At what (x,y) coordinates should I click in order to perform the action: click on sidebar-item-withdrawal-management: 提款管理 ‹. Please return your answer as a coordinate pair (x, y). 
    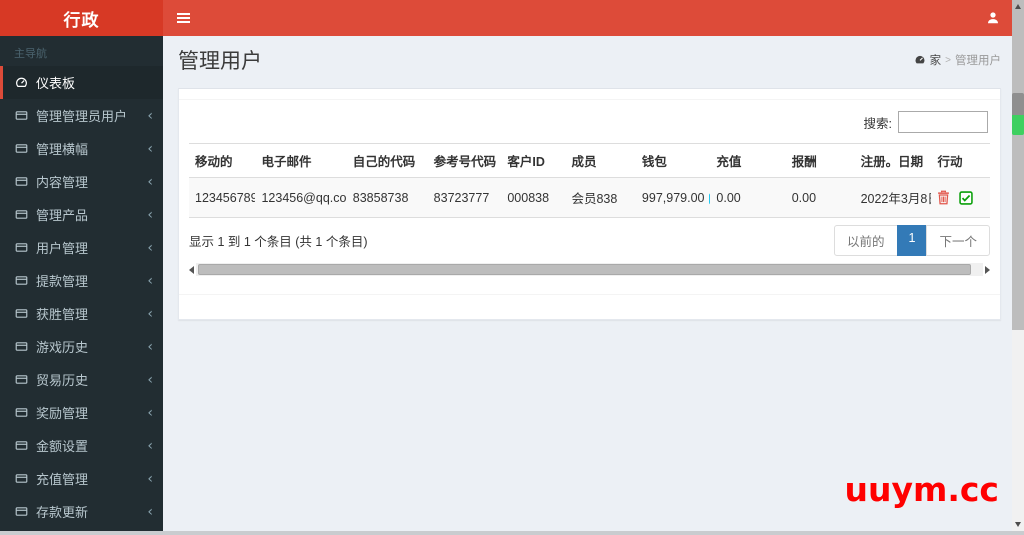
    Looking at the image, I should click on (81, 280).